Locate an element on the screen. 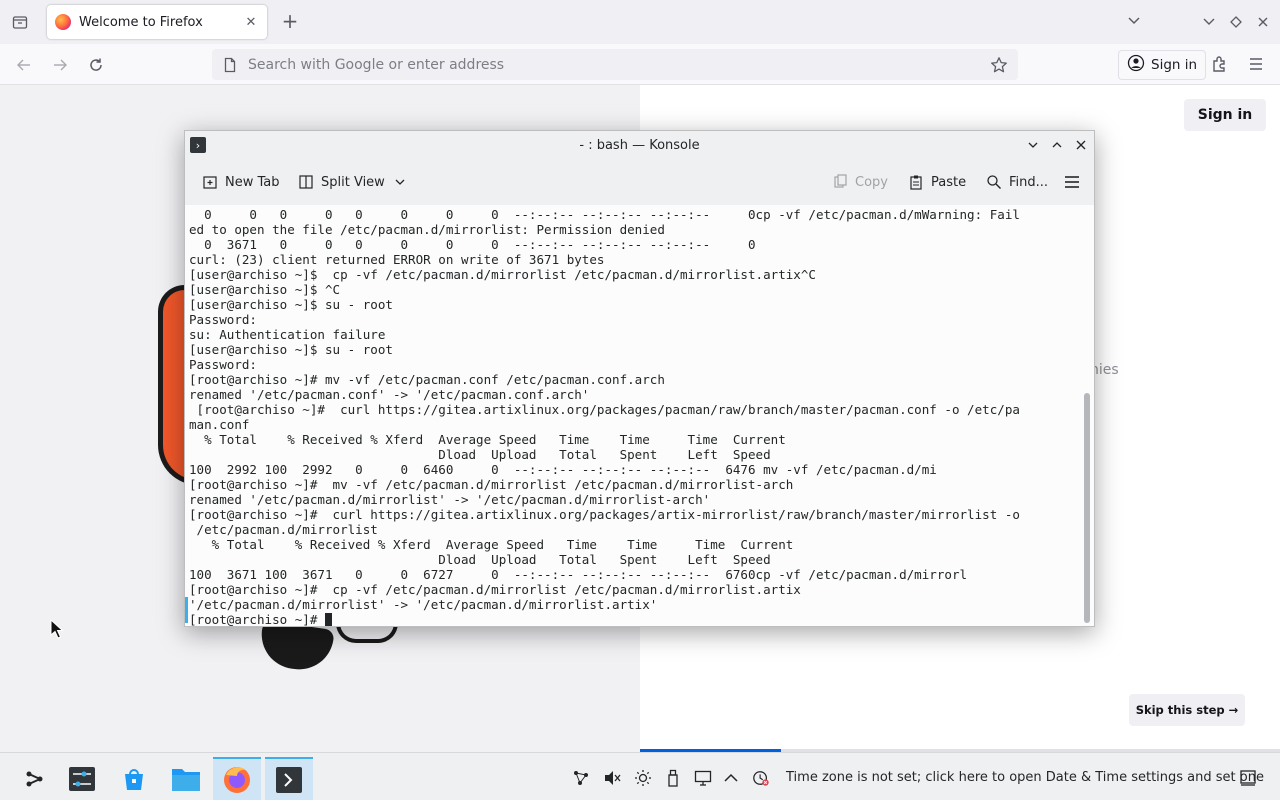  bookmark-star-icon is located at coordinates (999, 65).